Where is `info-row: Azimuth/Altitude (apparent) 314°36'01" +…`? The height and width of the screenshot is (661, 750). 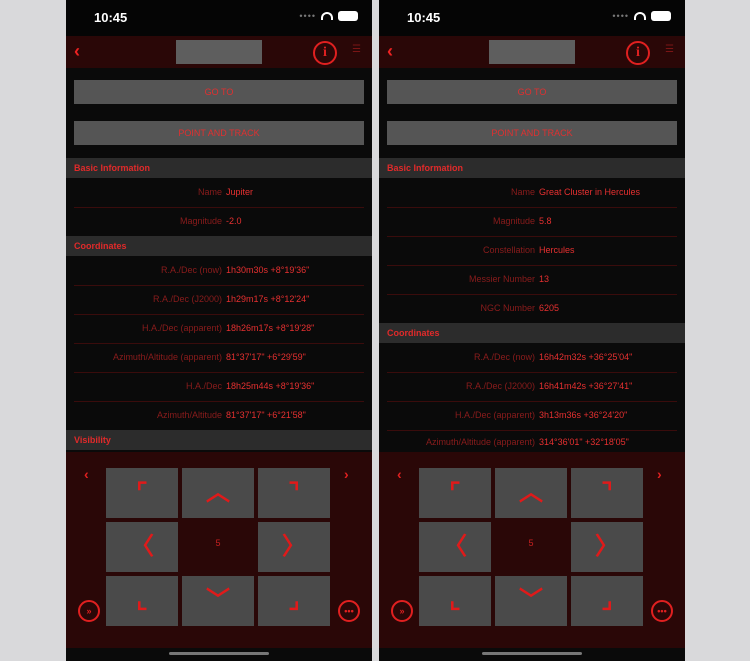 info-row: Azimuth/Altitude (apparent) 314°36'01" +… is located at coordinates (532, 440).